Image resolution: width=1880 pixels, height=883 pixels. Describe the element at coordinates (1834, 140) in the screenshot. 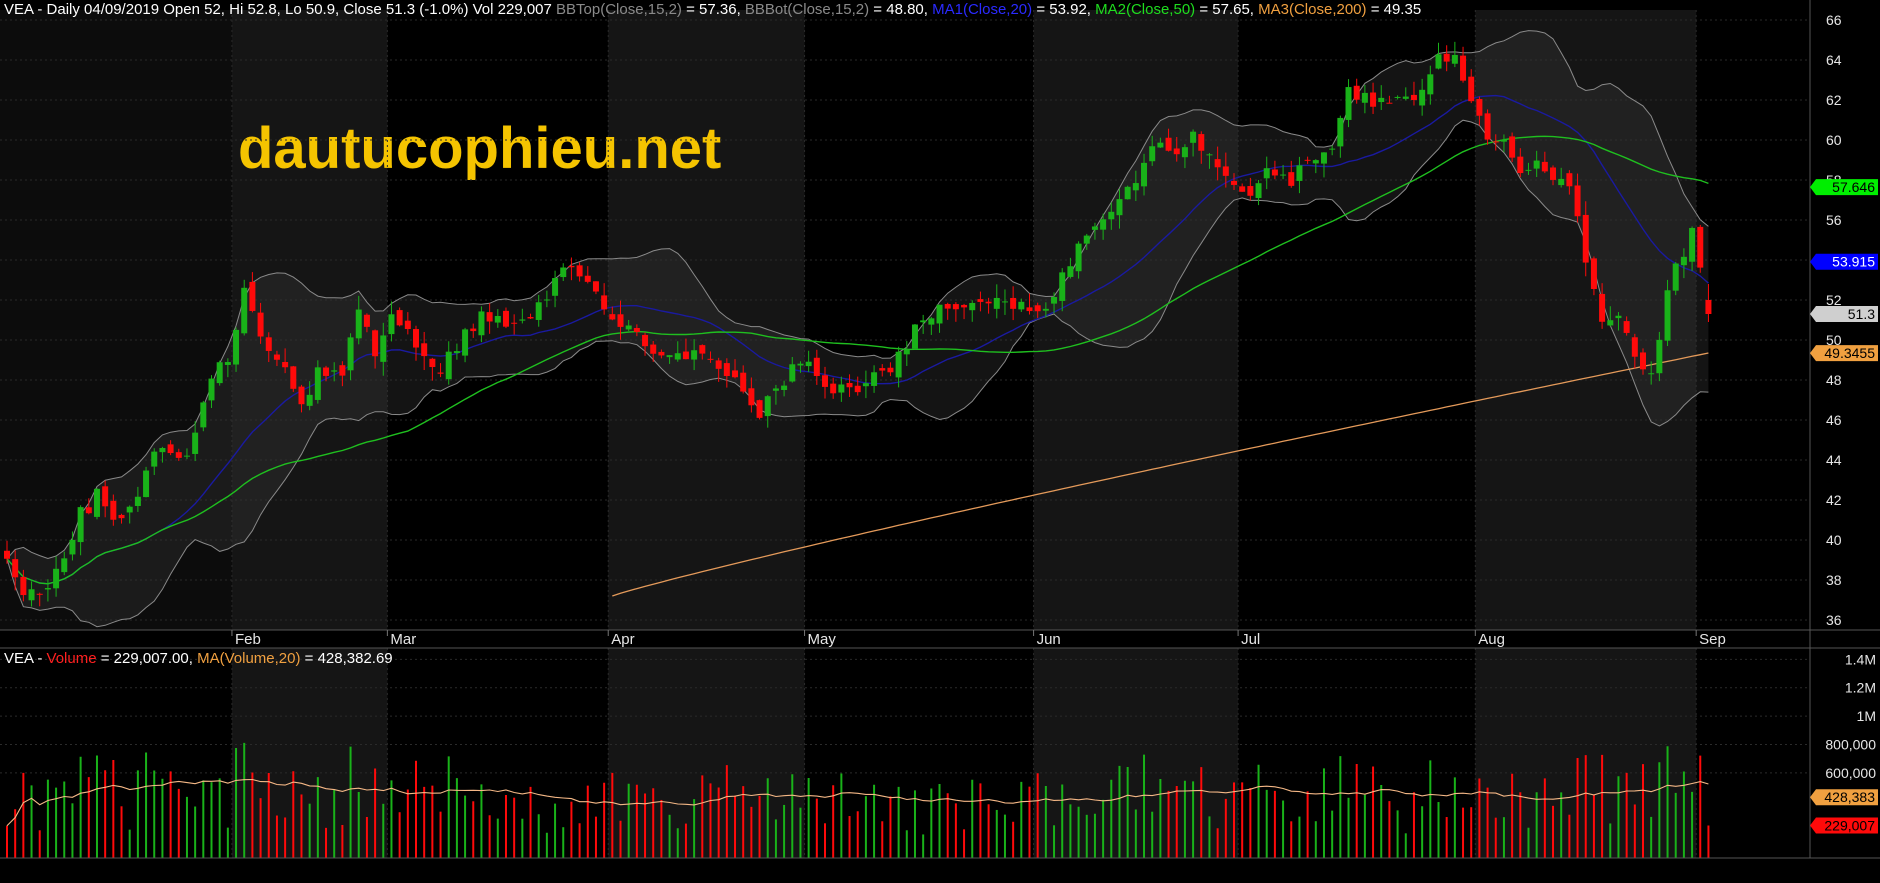

I see `price-tick-label: 60` at that location.